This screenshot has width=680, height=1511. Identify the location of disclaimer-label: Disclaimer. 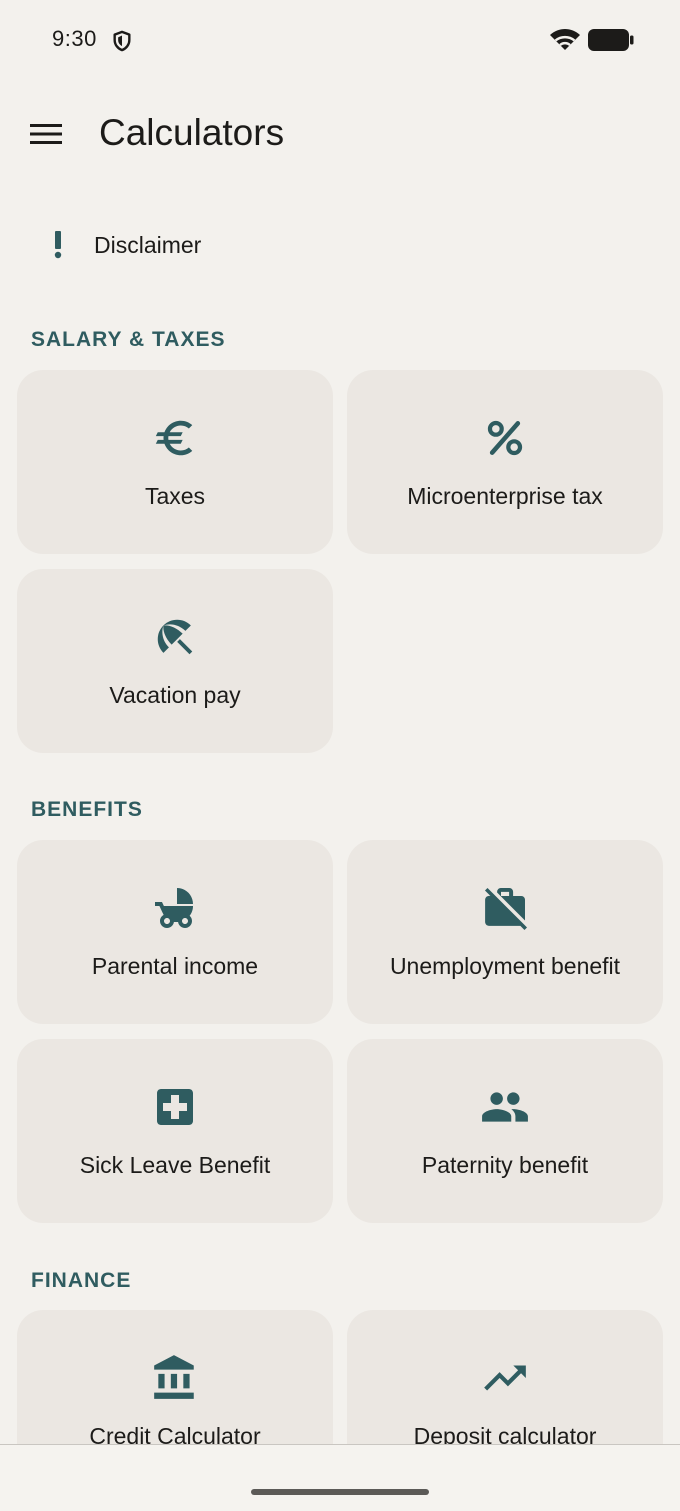
(148, 244).